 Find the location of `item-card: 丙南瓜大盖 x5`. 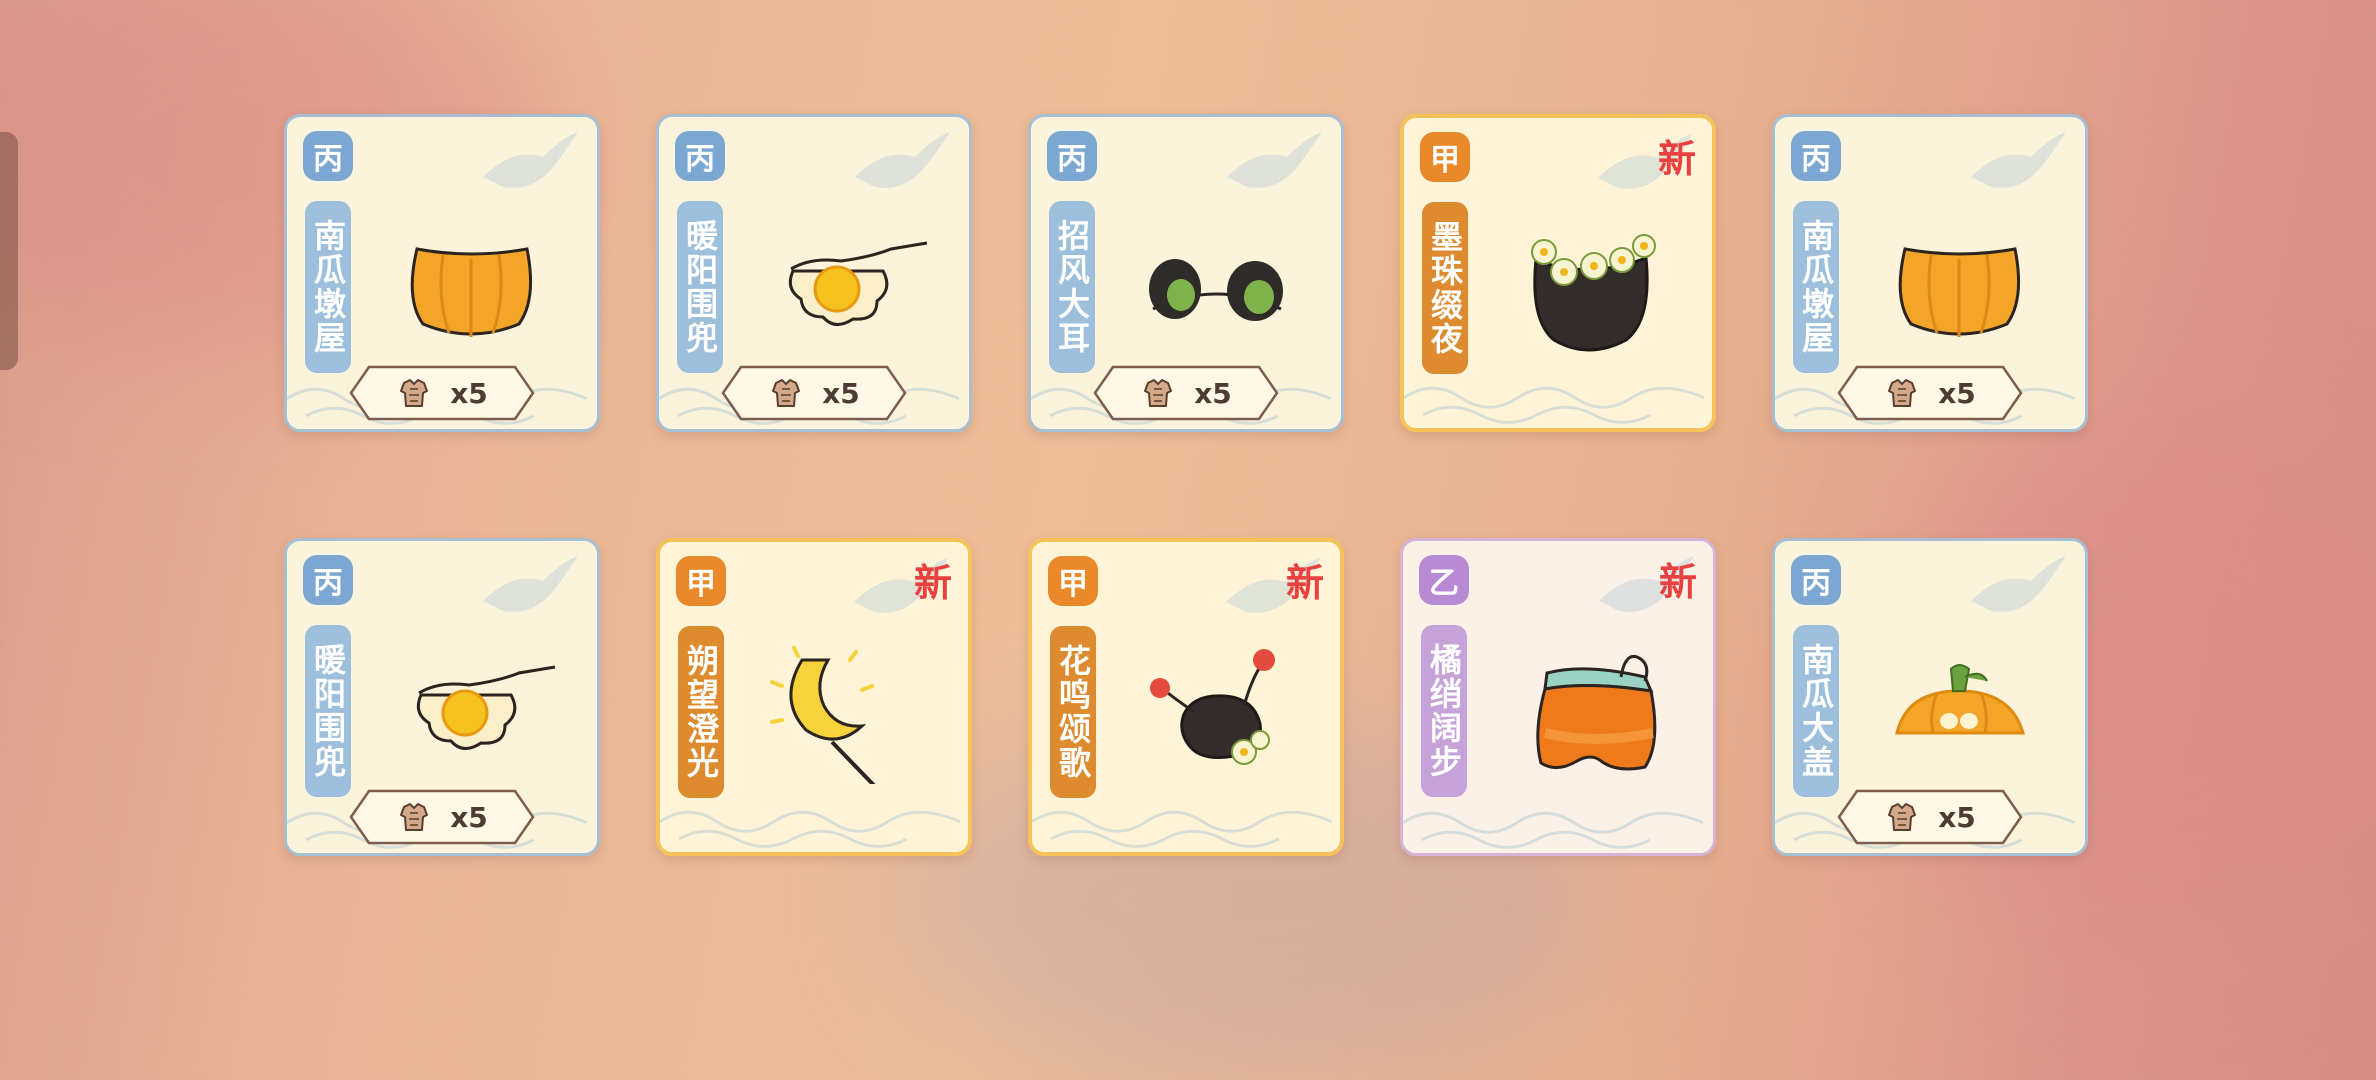

item-card: 丙南瓜大盖 x5 is located at coordinates (1930, 697).